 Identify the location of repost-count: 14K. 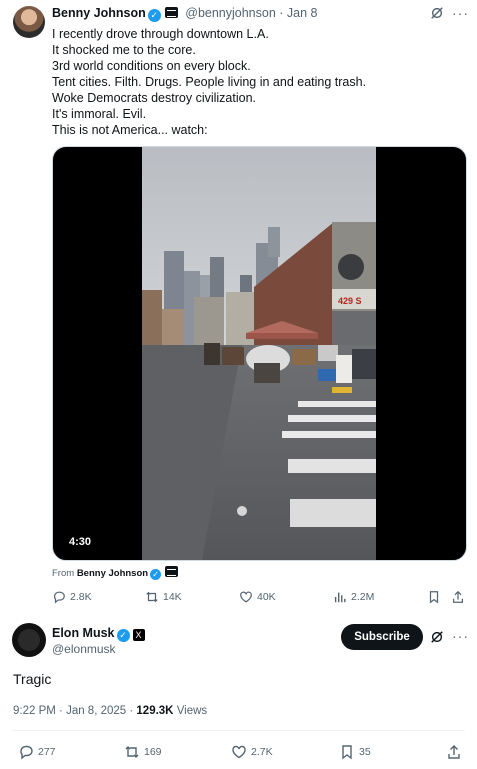
(172, 597).